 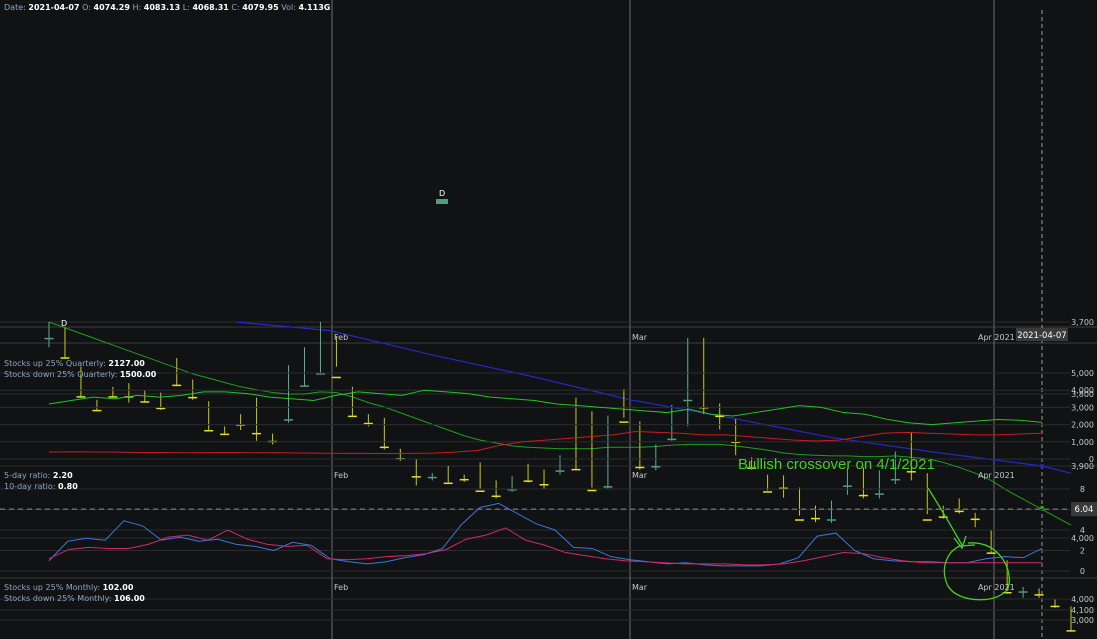 What do you see at coordinates (1082, 390) in the screenshot?
I see `breadth-tick-label: 4,000` at bounding box center [1082, 390].